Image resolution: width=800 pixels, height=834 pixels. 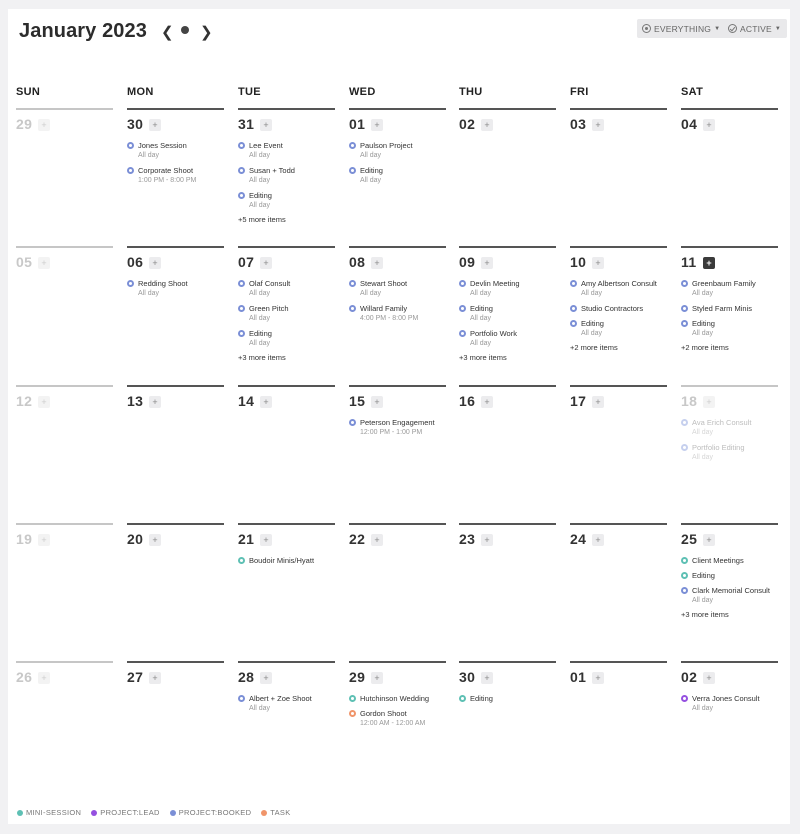 What do you see at coordinates (64, 311) in the screenshot?
I see `day-cell: 05 +` at bounding box center [64, 311].